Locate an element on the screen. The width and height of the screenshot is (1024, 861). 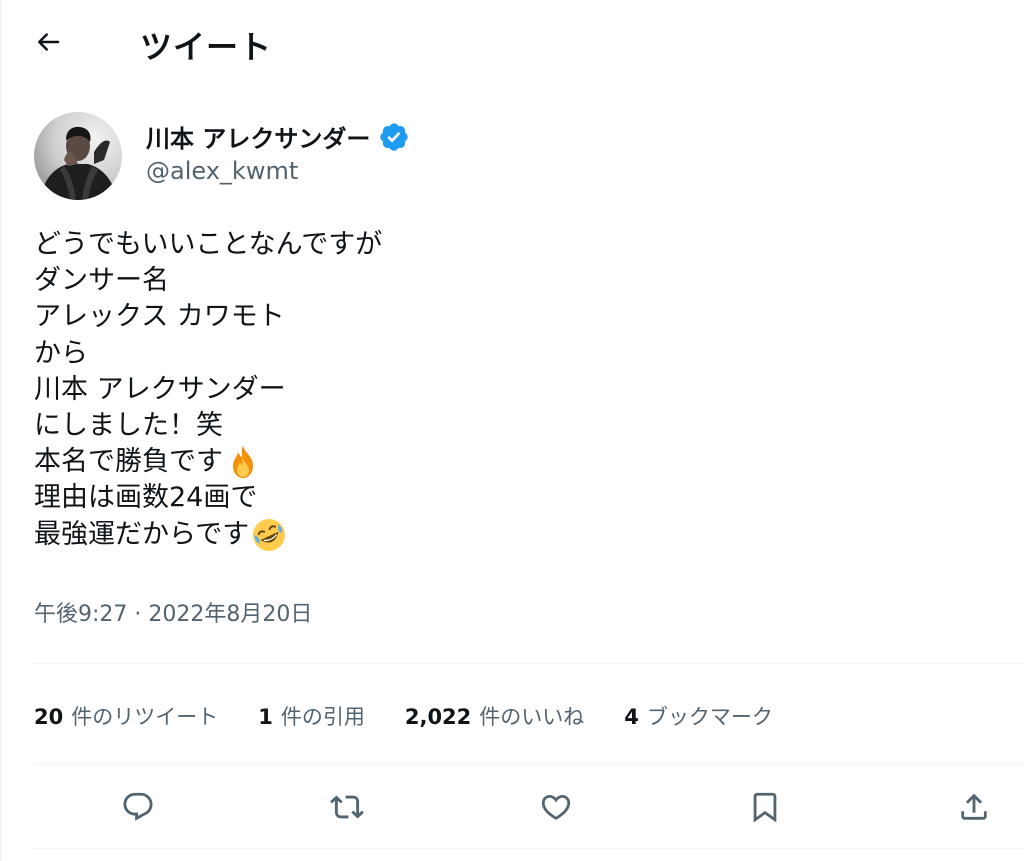
tweet-timestamp: 午後9:27 · 2022年8月20日 is located at coordinates (173, 612).